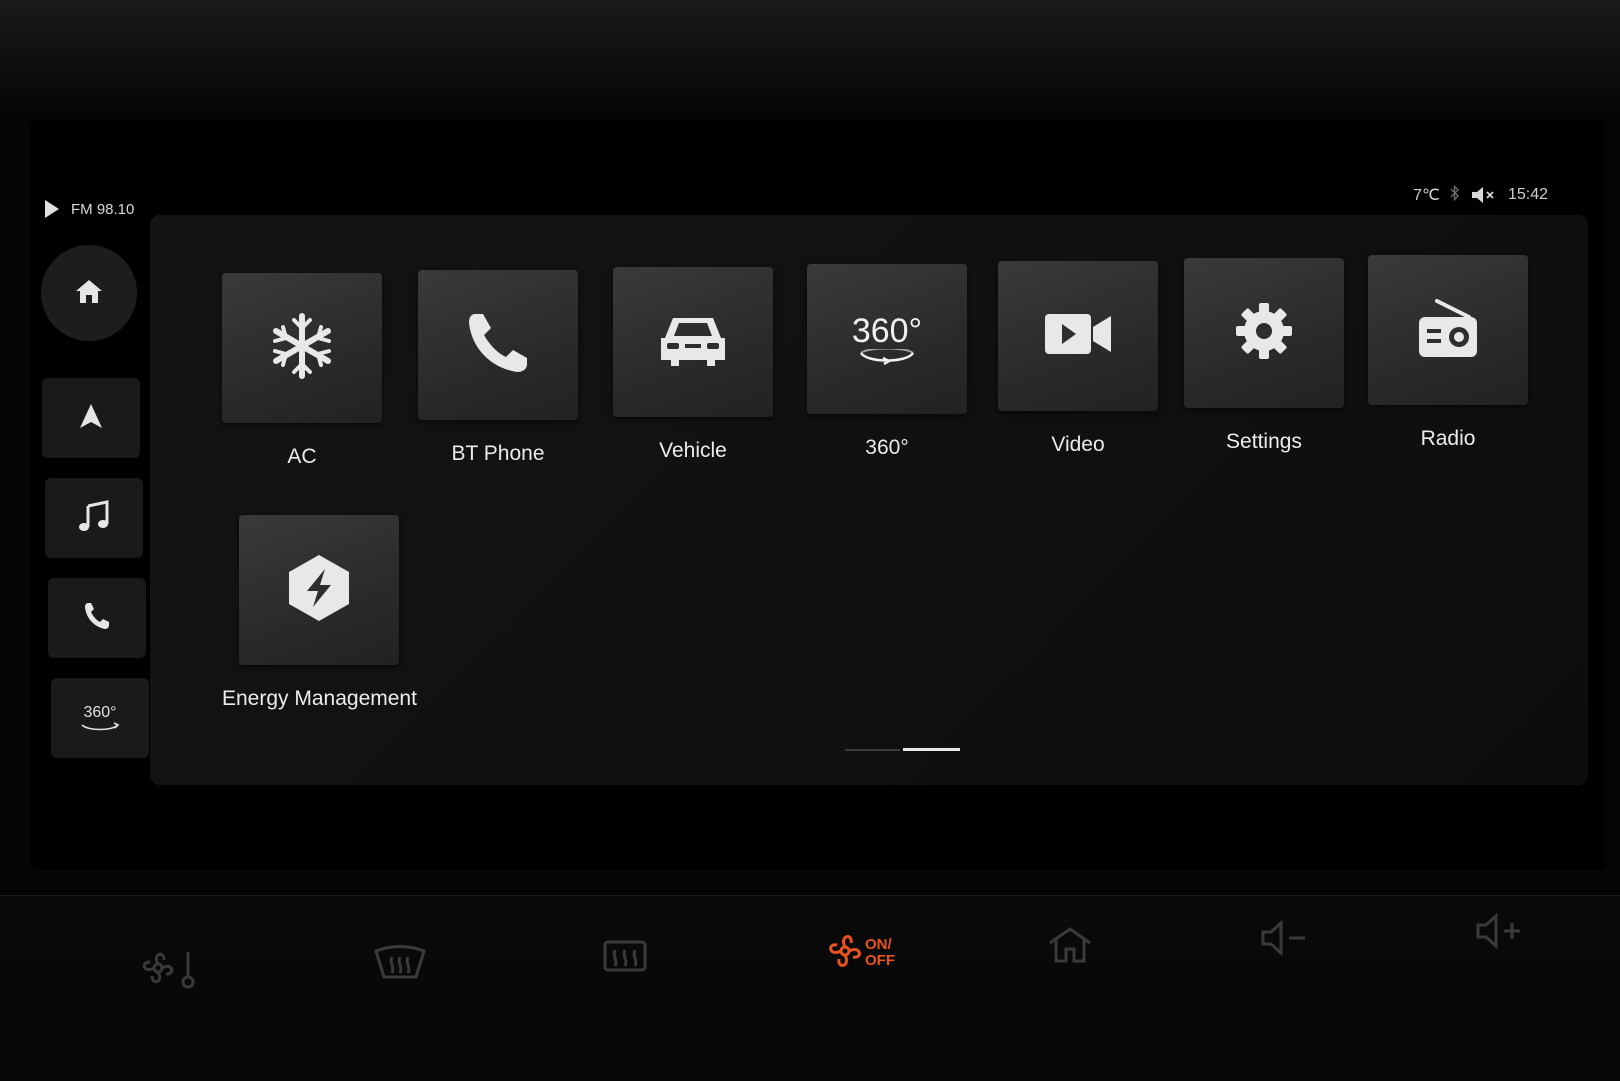 The image size is (1620, 1081). I want to click on sidebar-item-phone, so click(97, 618).